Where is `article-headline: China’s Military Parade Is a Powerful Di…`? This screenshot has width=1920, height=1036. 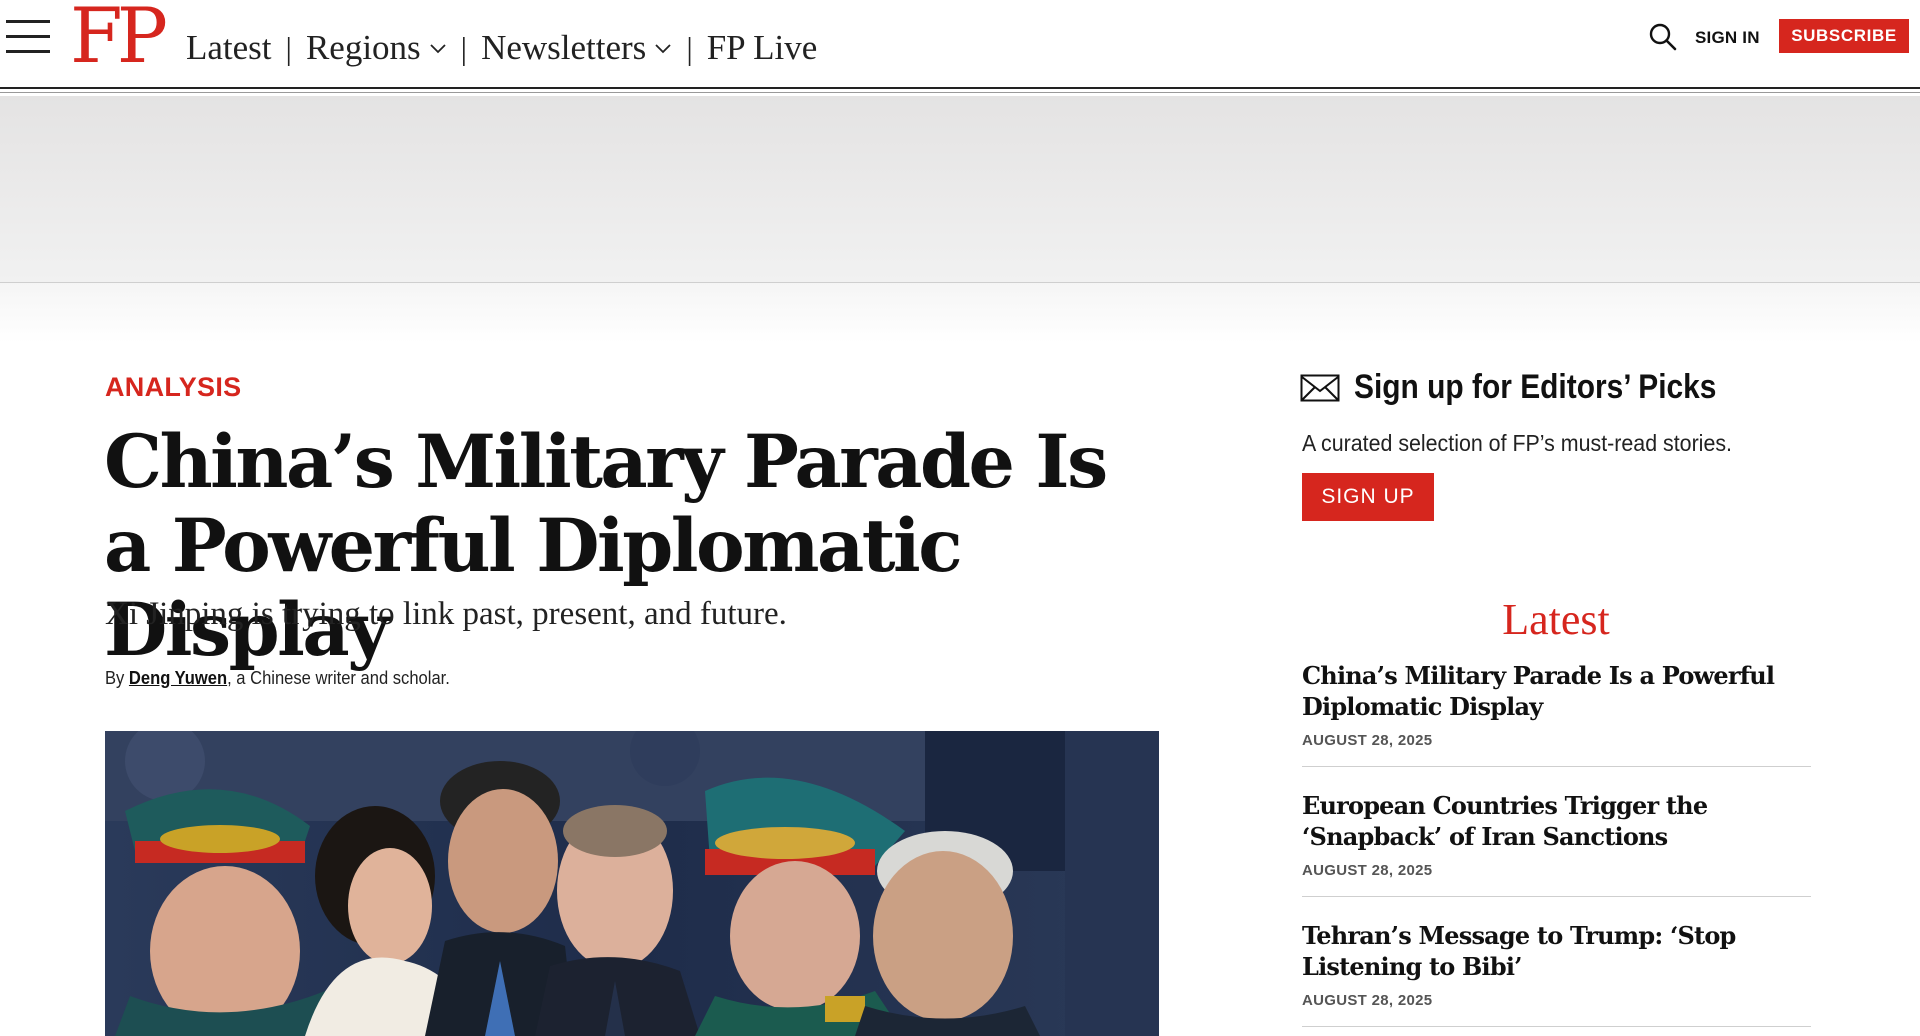 article-headline: China’s Military Parade Is a Powerful Di… is located at coordinates (606, 546).